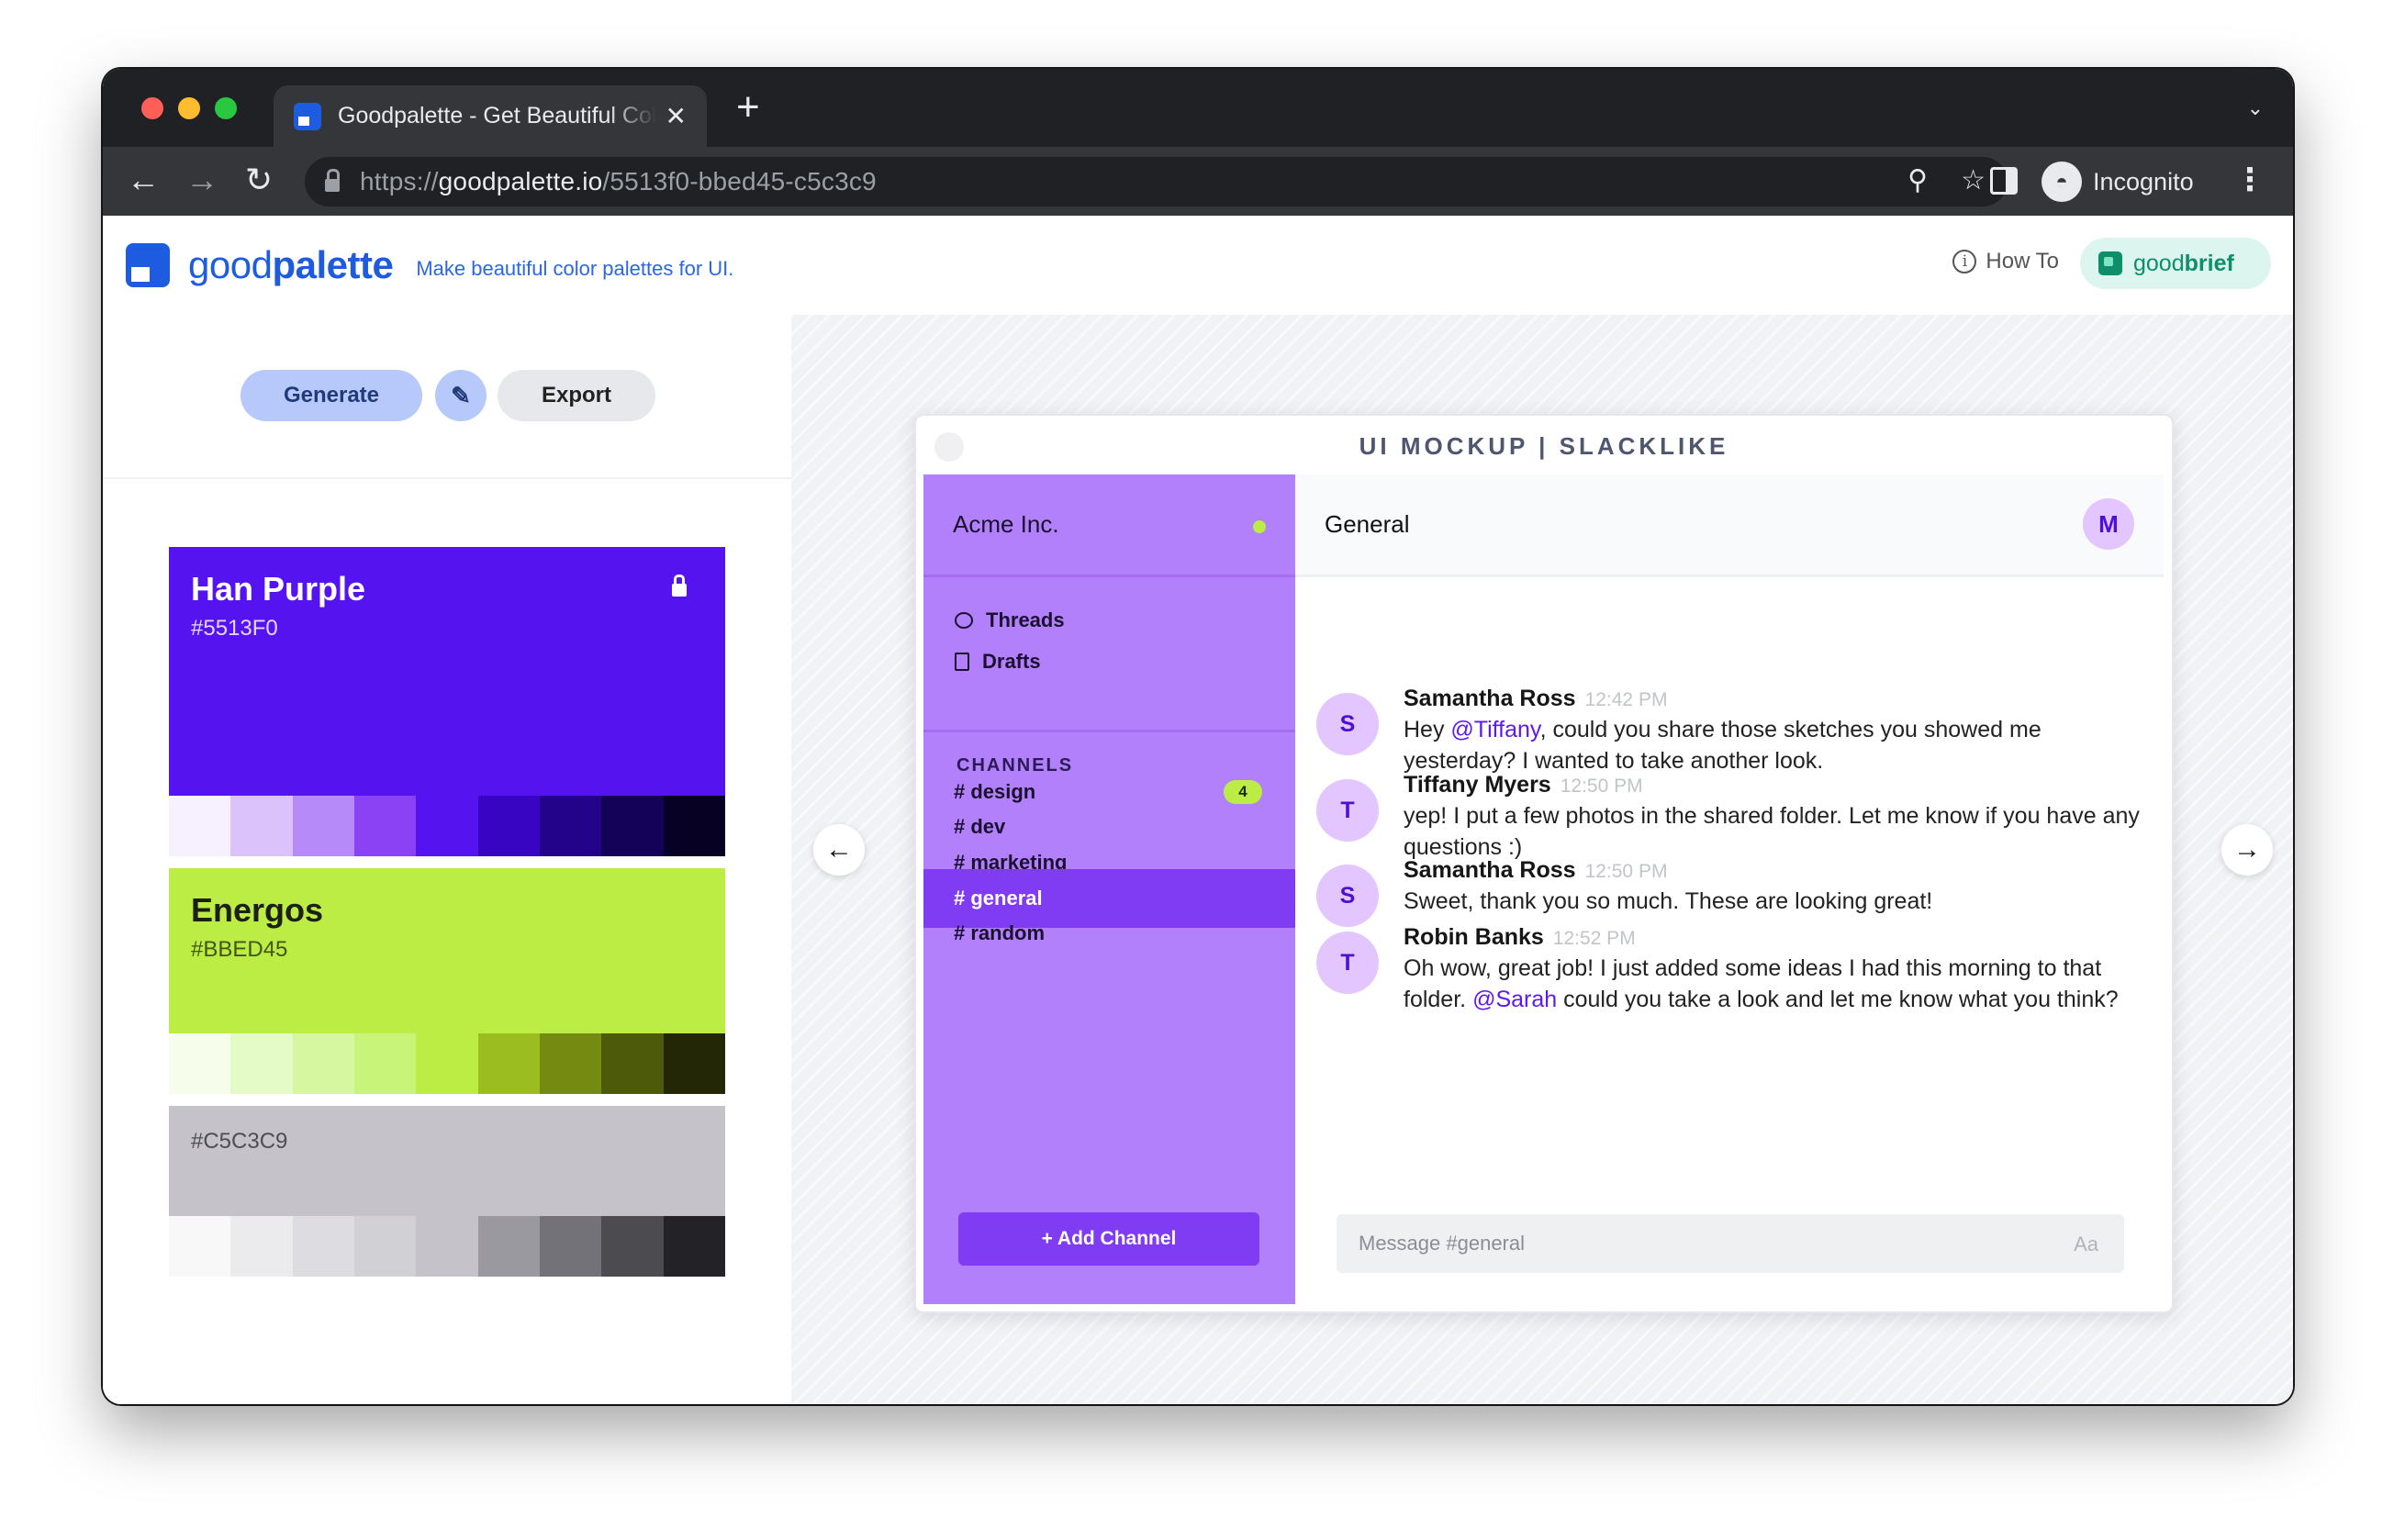 The image size is (2394, 1540). Describe the element at coordinates (748, 108) in the screenshot. I see `new-tab-button: +` at that location.